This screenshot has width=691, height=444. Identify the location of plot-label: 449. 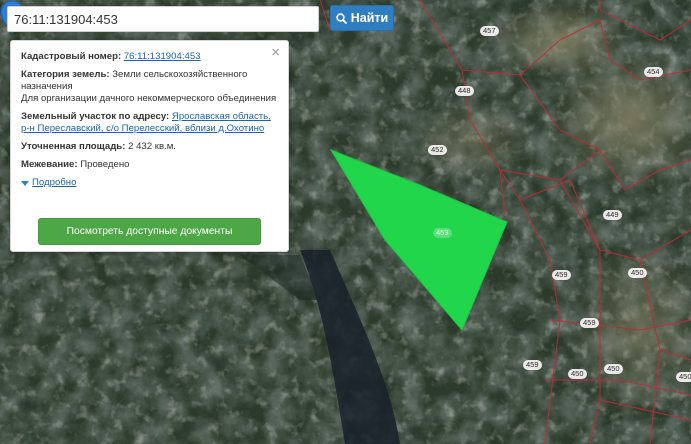
(612, 215).